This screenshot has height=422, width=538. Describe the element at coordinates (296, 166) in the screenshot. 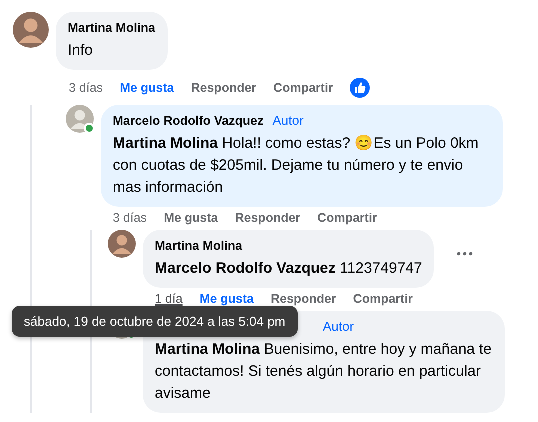

I see `comment-text: Martina Molina Hola!! como estas? 😊Es un Polo 0km con cuotas de $205mil. Dejame tu número y te envio mas información` at that location.